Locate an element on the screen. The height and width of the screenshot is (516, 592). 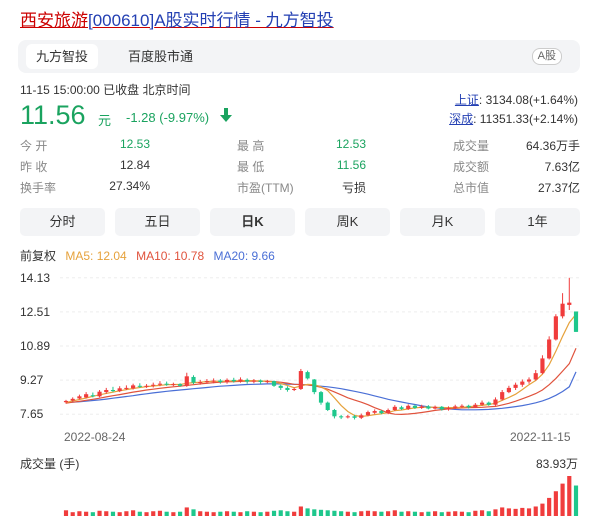
index-shenzhen: 深成: 11351.33(+2.14%) is located at coordinates (513, 118).